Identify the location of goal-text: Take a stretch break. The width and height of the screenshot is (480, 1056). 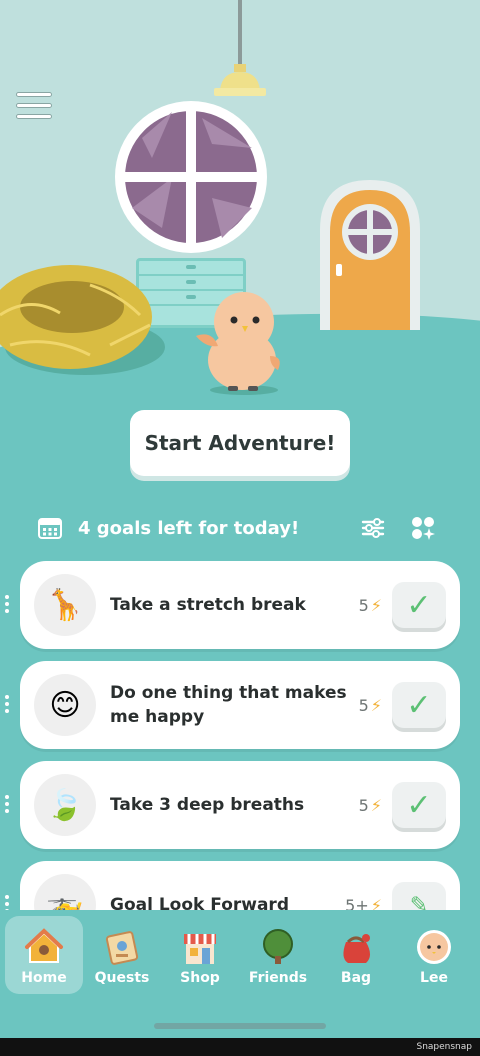
(208, 605).